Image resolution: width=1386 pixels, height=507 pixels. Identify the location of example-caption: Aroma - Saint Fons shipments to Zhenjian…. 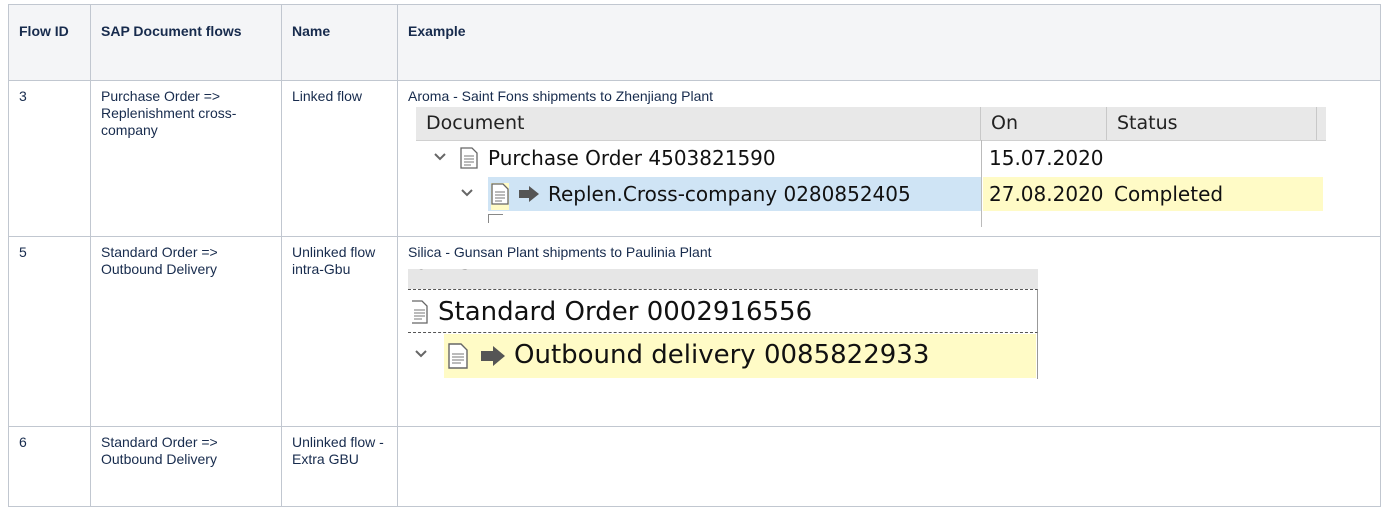
(561, 96).